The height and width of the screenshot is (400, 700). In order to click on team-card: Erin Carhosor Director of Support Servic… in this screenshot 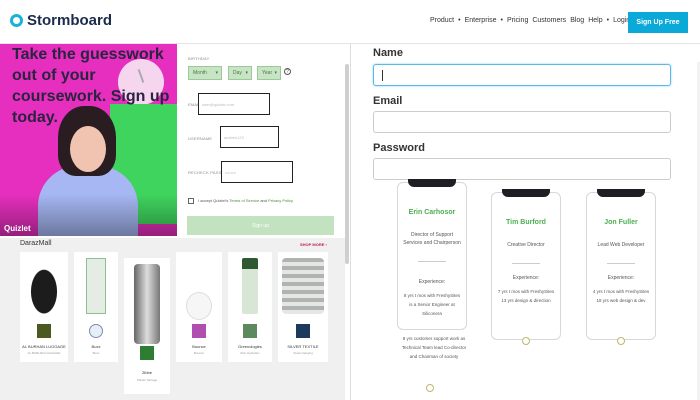, I will do `click(432, 254)`.